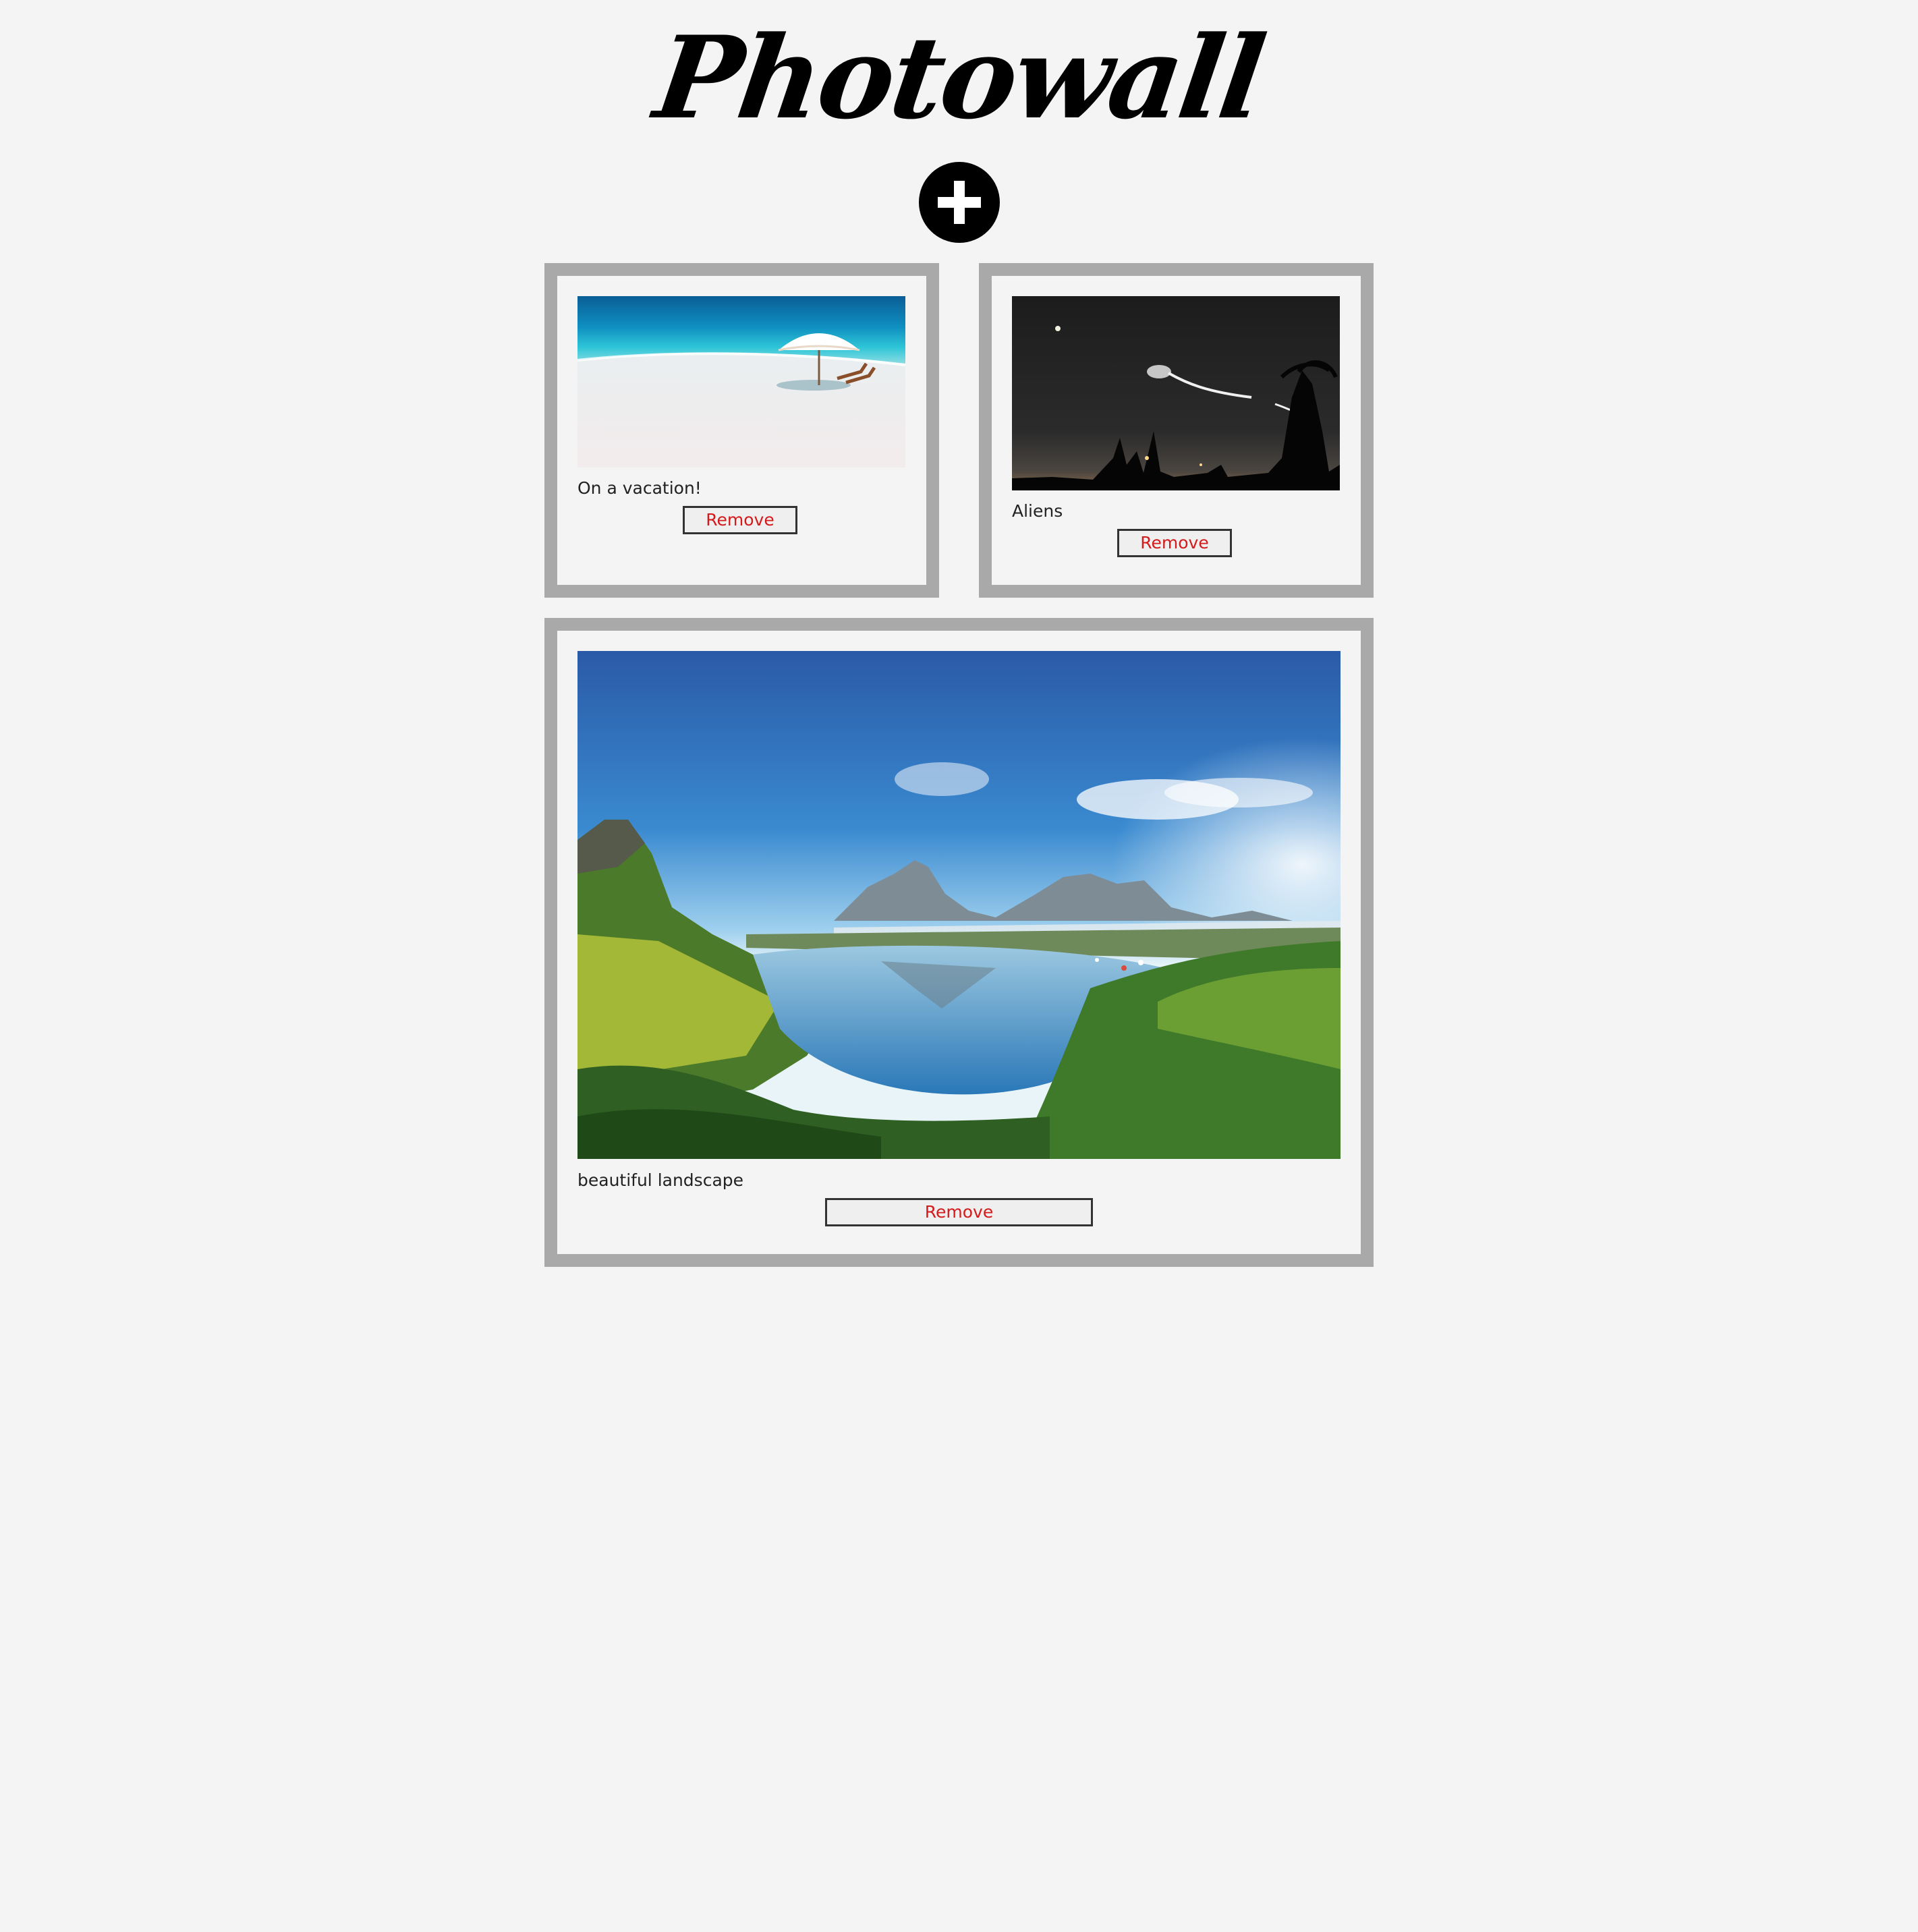 The width and height of the screenshot is (1918, 1932). I want to click on photo-card: On a vacation! Remove, so click(741, 430).